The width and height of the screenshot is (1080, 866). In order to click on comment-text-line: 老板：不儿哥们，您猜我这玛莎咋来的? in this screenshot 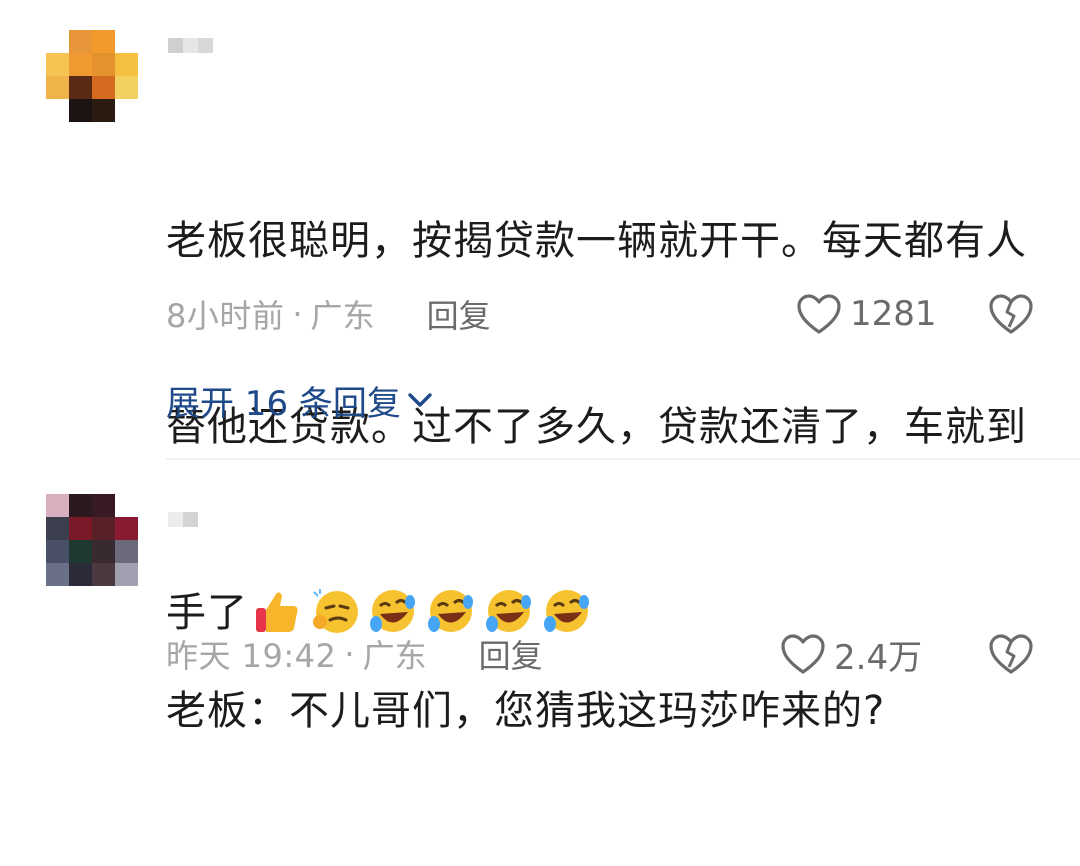, I will do `click(526, 711)`.